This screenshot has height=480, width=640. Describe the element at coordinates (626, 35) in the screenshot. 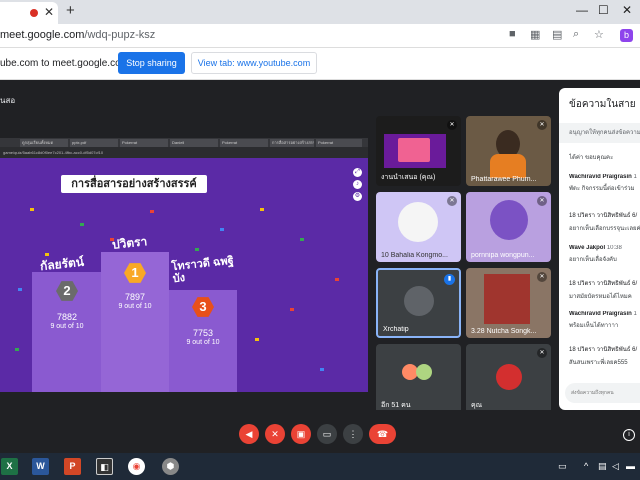

I see `profile-avatar: b` at that location.